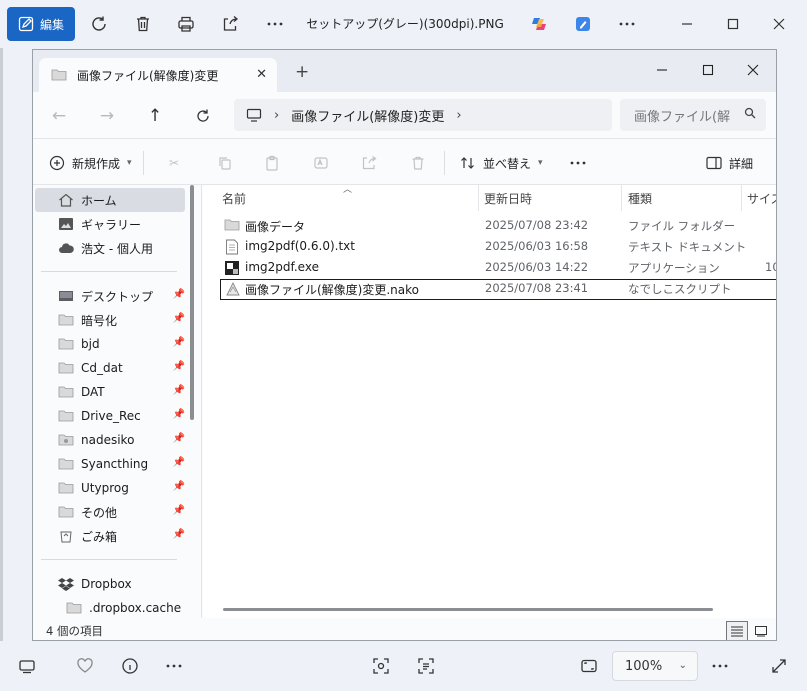 This screenshot has height=691, width=807. Describe the element at coordinates (583, 24) in the screenshot. I see `designer-icon` at that location.